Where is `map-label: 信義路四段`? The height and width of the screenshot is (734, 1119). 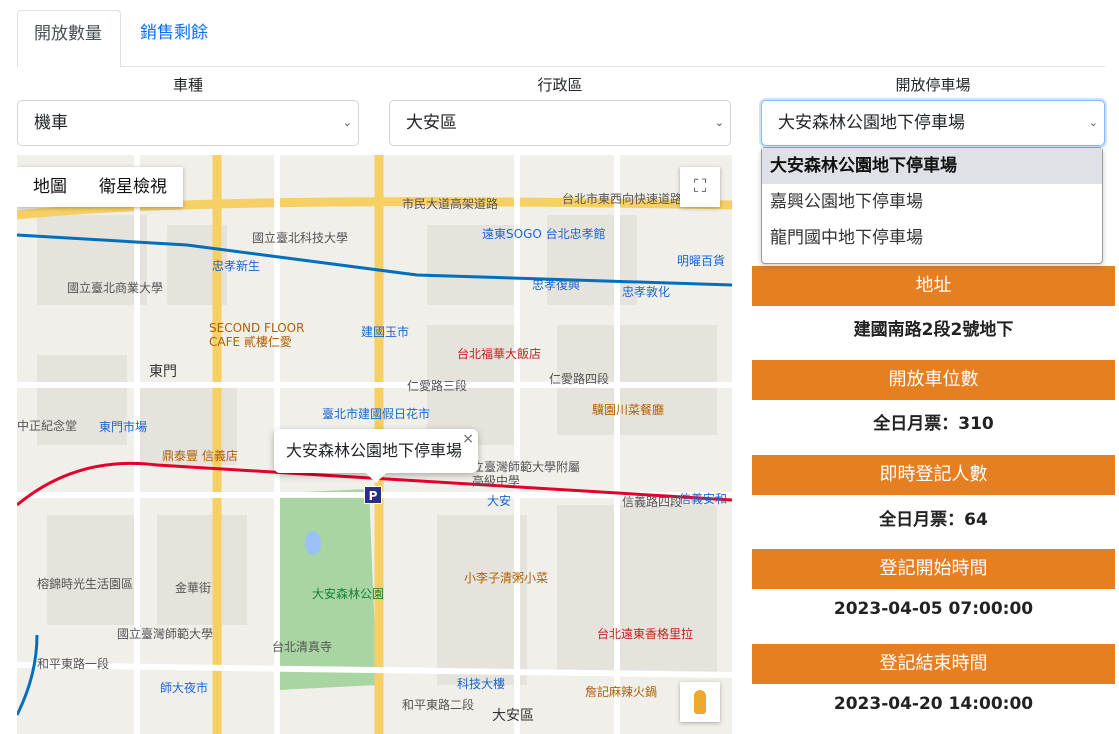 map-label: 信義路四段 is located at coordinates (652, 502).